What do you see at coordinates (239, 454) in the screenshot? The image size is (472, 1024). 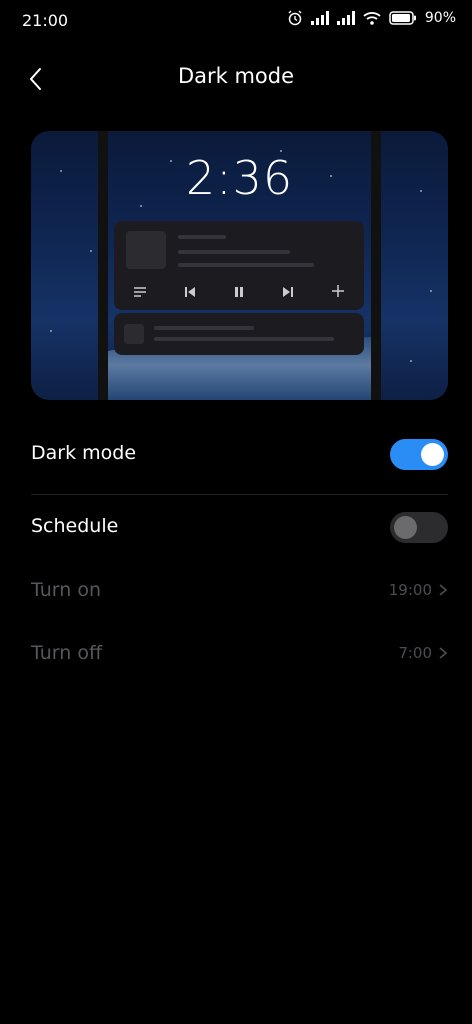 I see `dark-mode-row: Dark mode` at bounding box center [239, 454].